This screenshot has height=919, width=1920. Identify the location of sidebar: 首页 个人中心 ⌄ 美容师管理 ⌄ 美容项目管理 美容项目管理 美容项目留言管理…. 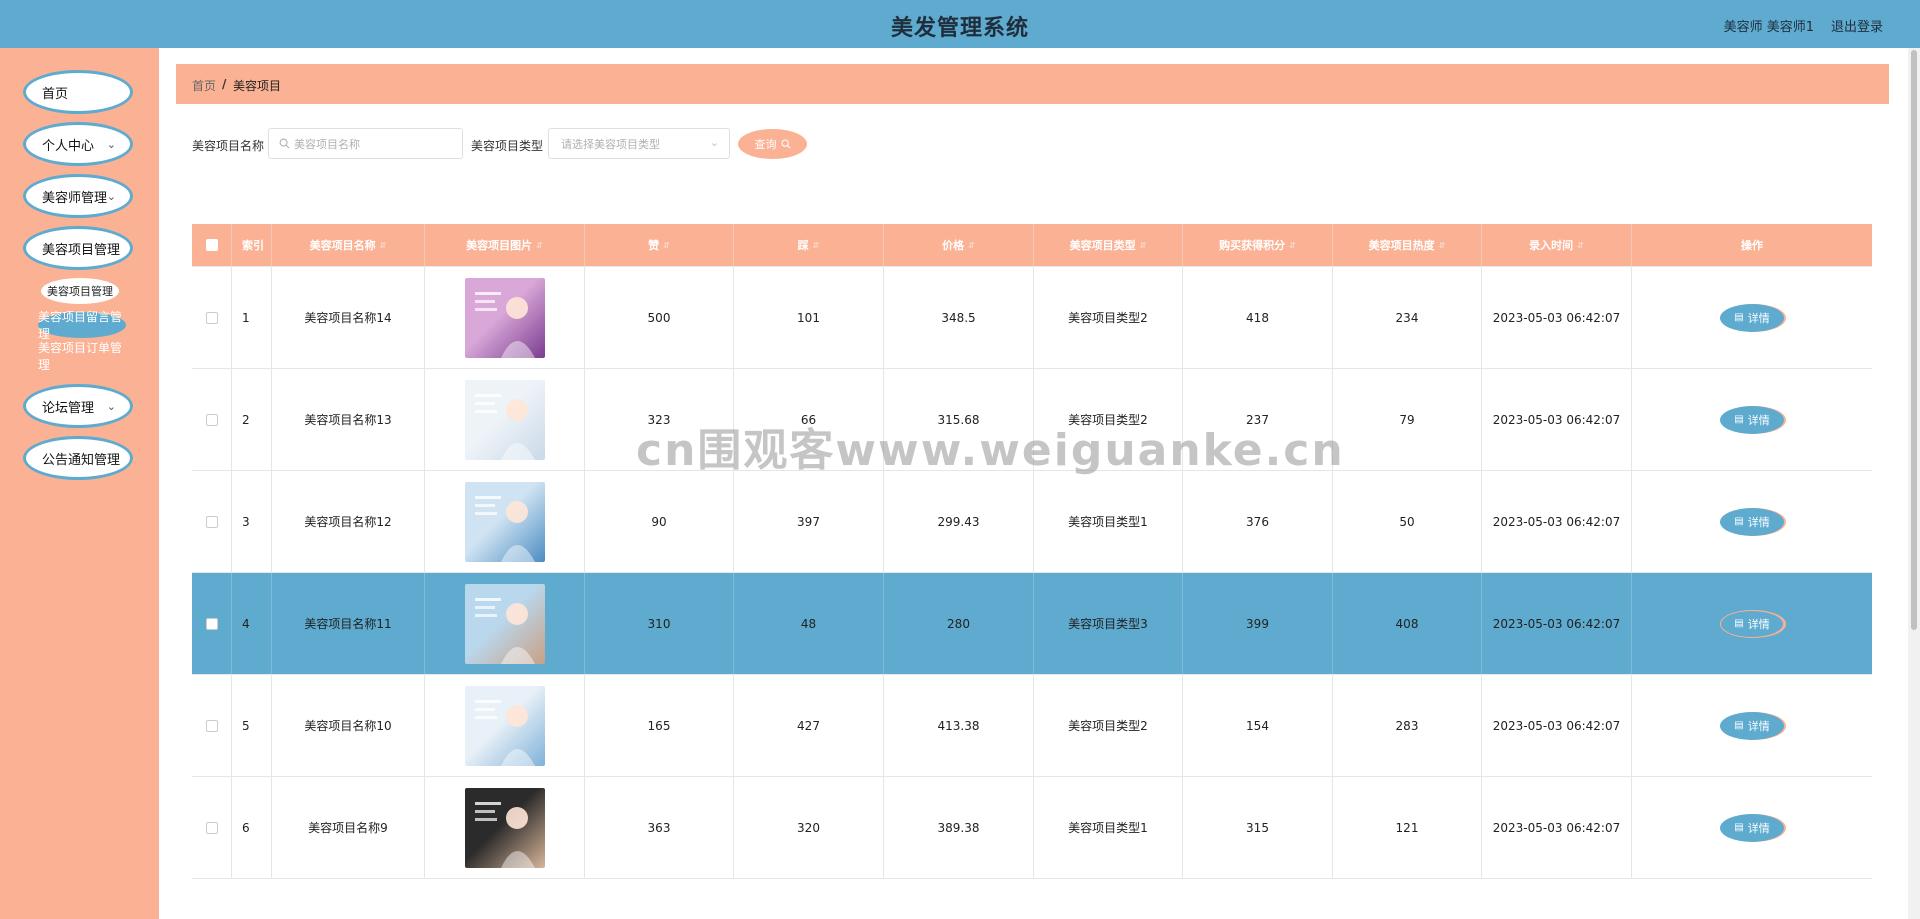
(79, 483).